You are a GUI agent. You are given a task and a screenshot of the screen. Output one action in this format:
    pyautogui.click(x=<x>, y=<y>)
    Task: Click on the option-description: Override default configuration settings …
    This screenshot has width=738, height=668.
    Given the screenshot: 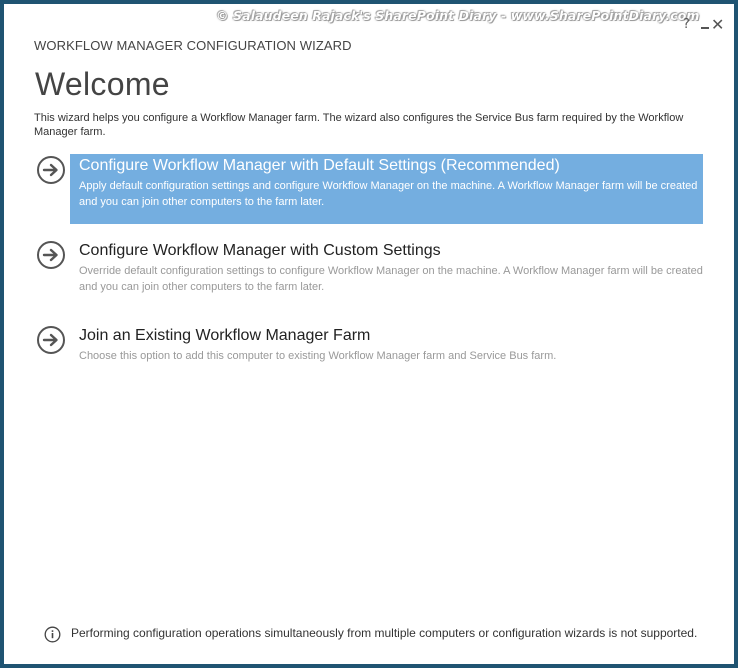 What is the action you would take?
    pyautogui.click(x=391, y=279)
    